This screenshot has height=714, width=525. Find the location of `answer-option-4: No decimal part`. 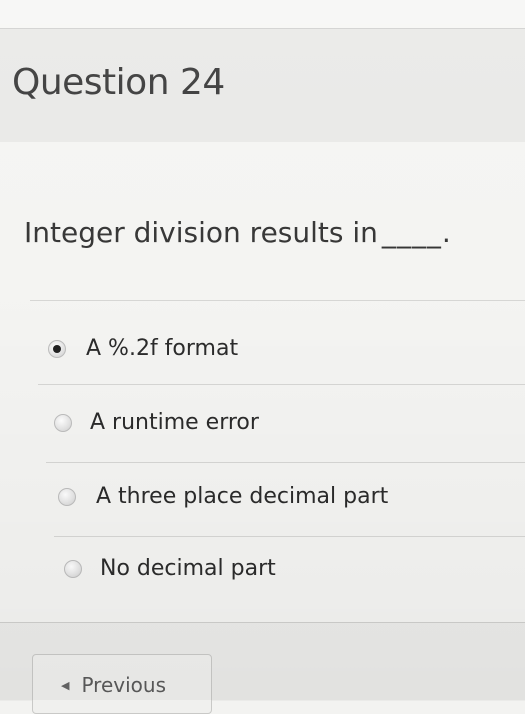

answer-option-4: No decimal part is located at coordinates (170, 568).